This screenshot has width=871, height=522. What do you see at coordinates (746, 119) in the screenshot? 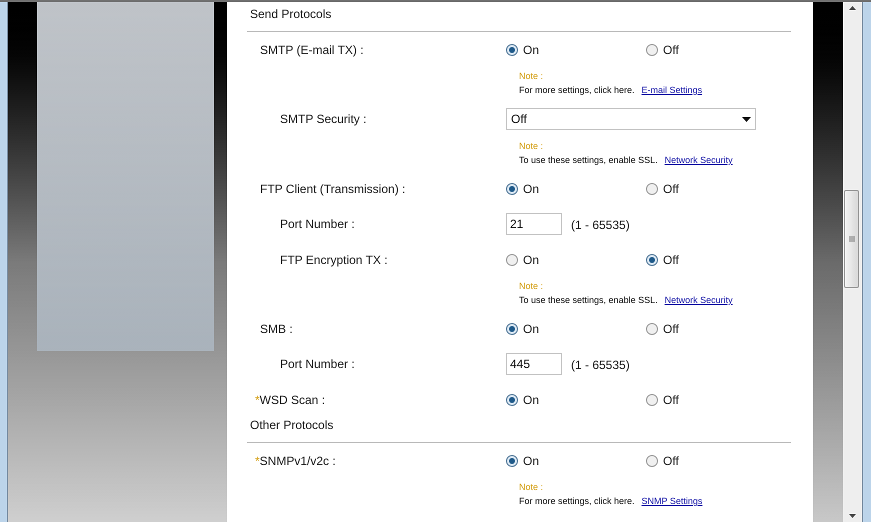
I see `caret-icon` at bounding box center [746, 119].